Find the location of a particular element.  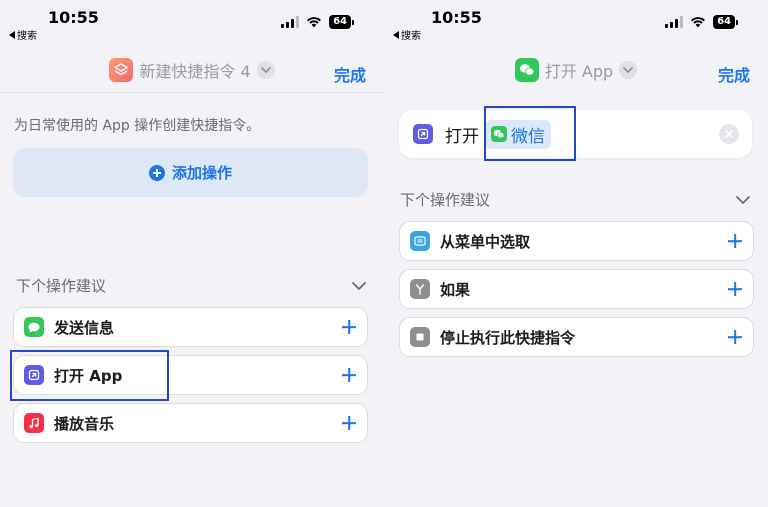

add-action-label: 添加操作 is located at coordinates (201, 173).